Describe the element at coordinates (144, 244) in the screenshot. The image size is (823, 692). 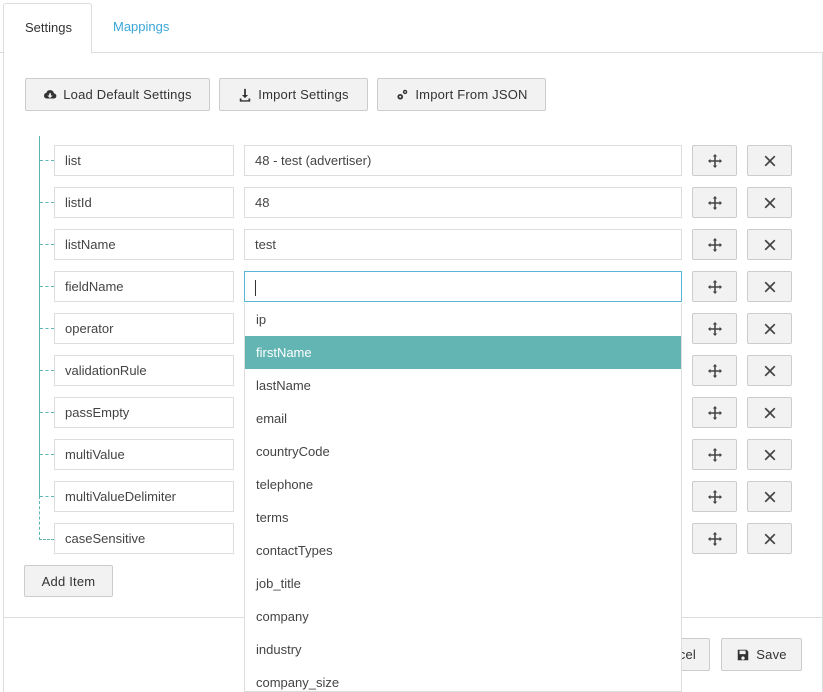
I see `key-input: listName` at that location.